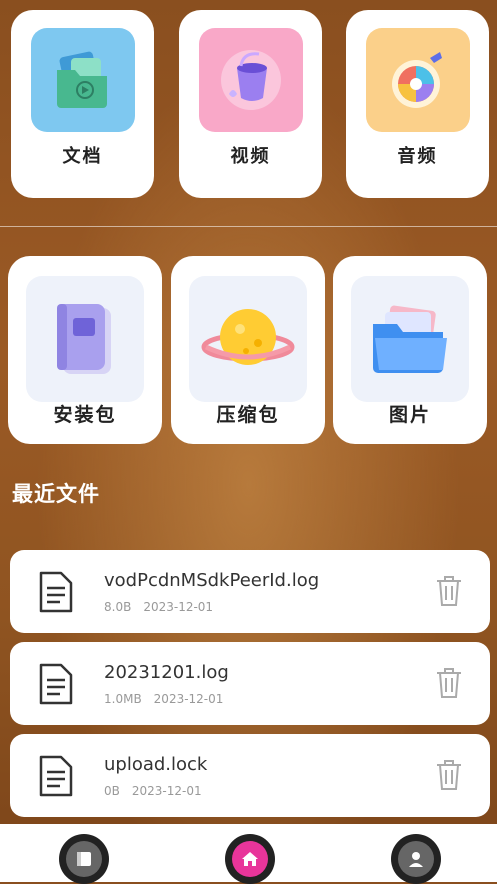 This screenshot has width=497, height=884. I want to click on profile-icon, so click(416, 859).